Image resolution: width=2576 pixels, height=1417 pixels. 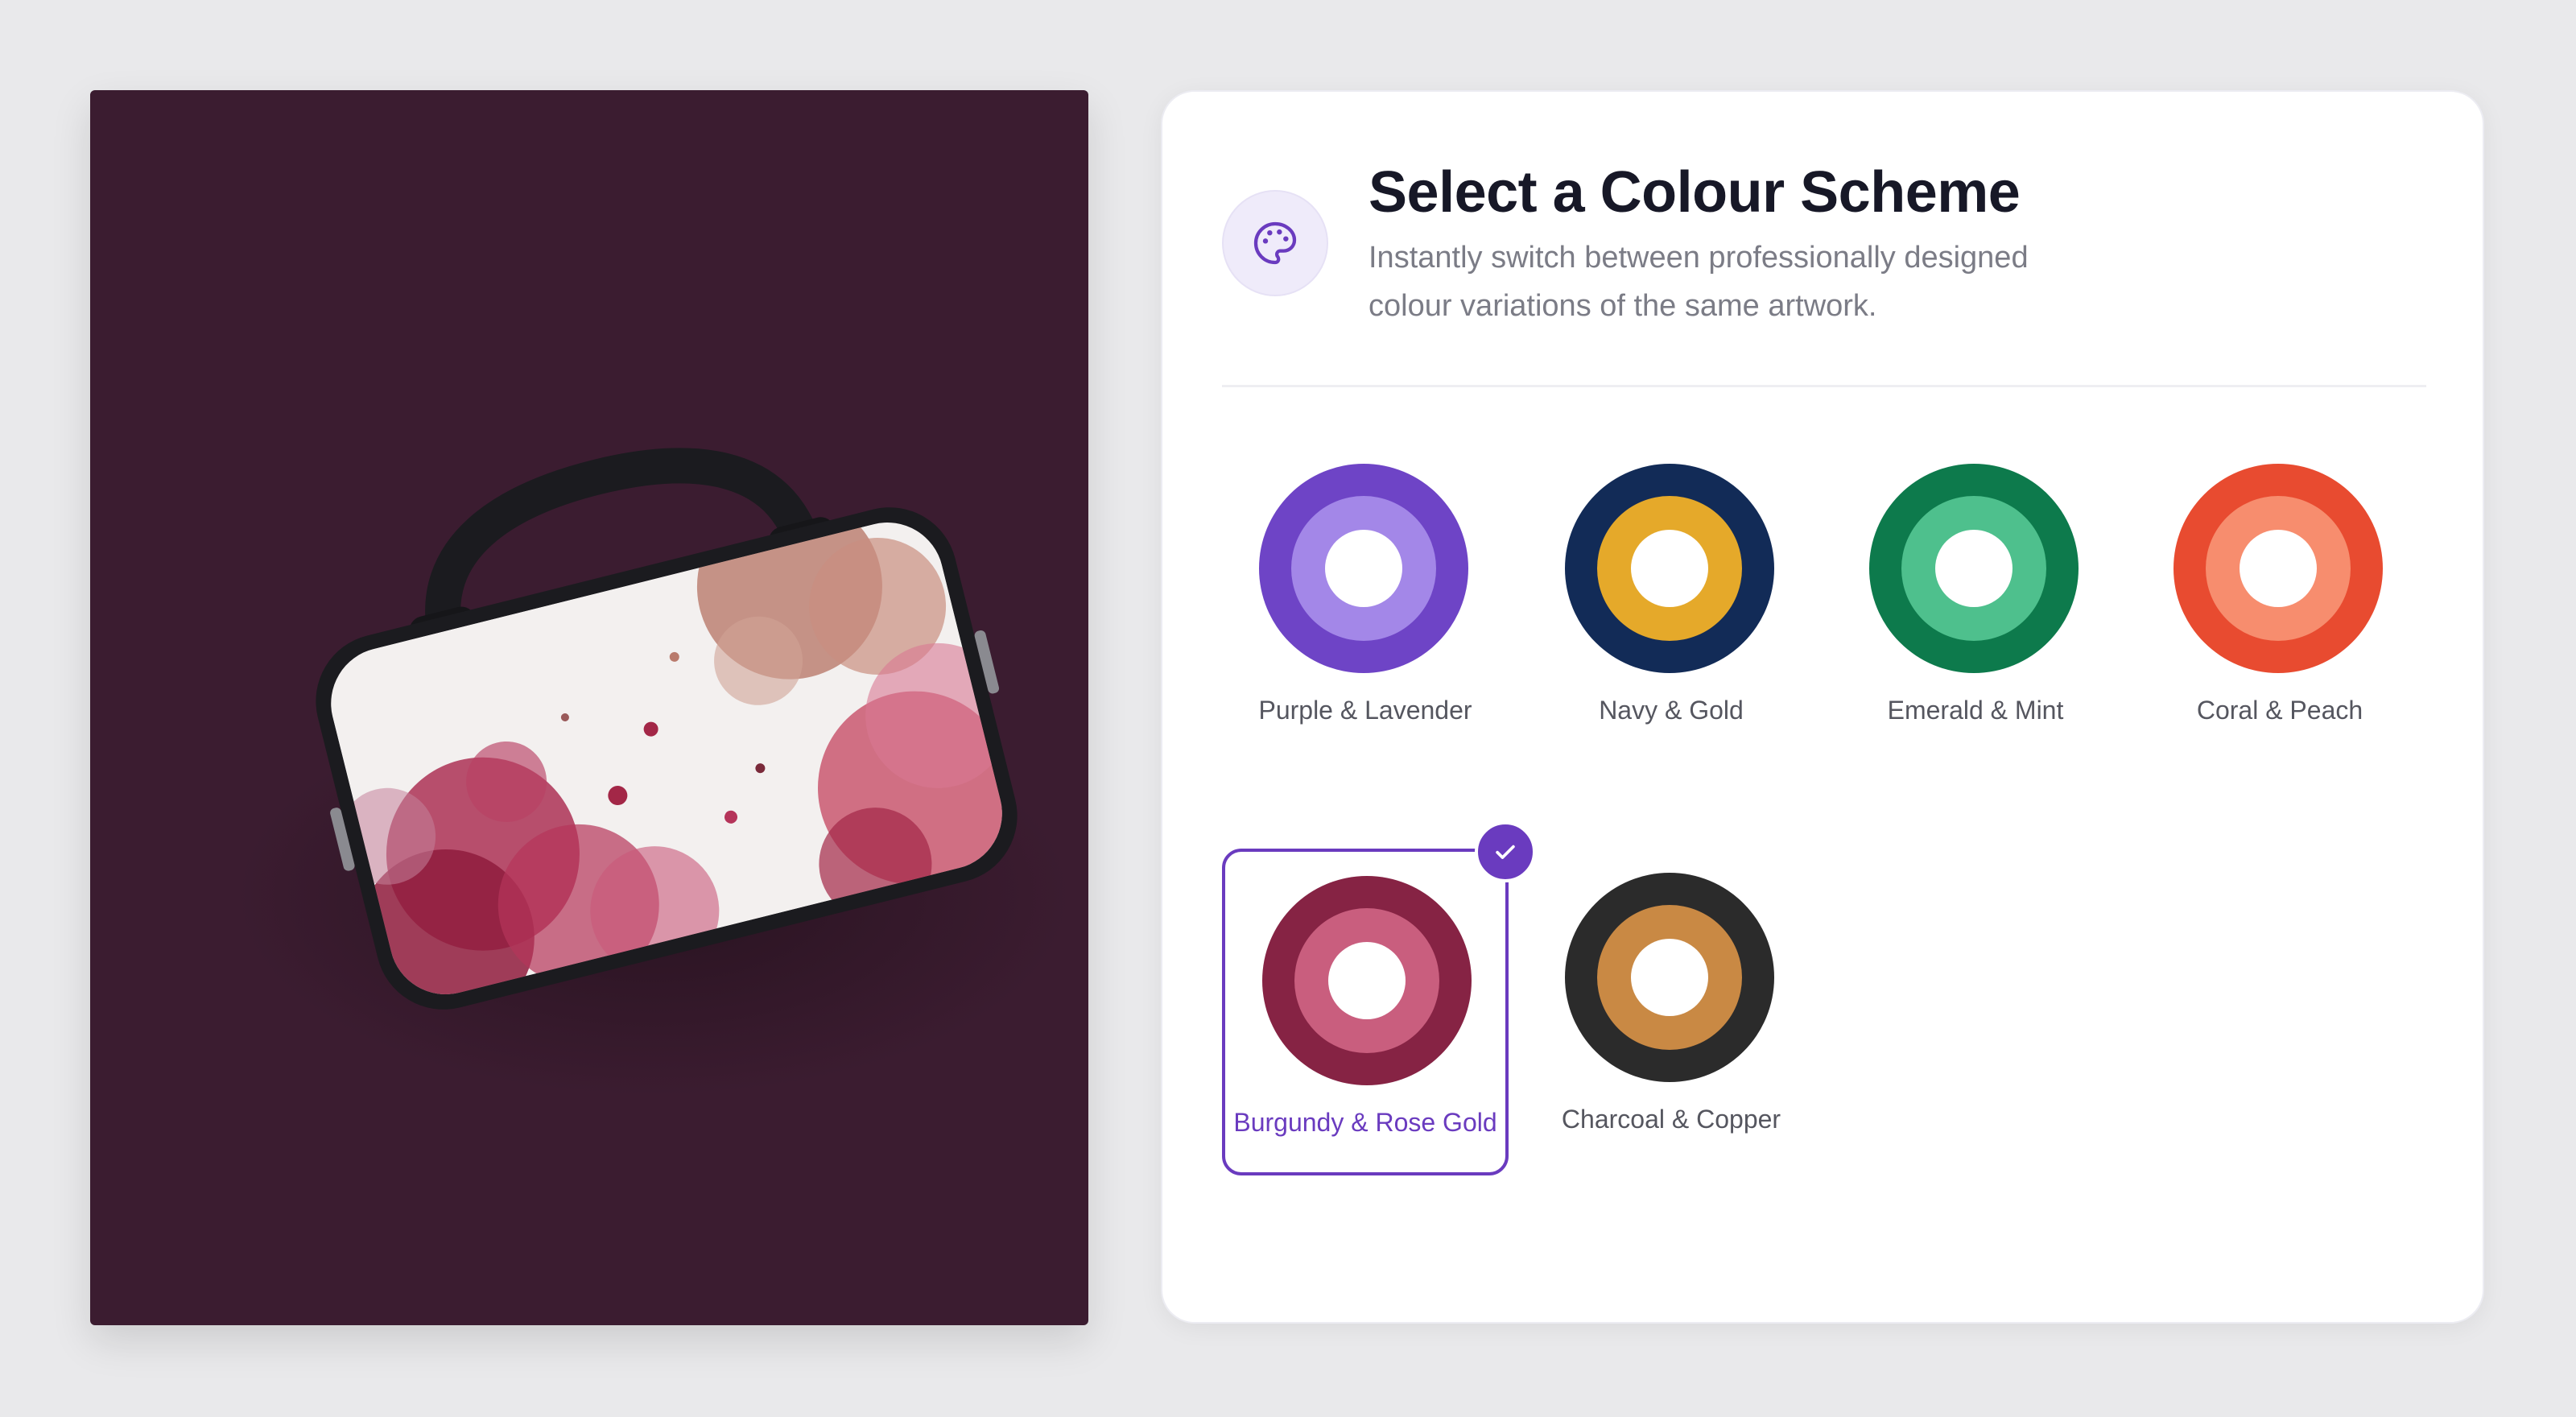 What do you see at coordinates (1365, 710) in the screenshot?
I see `swatch-label: Purple & Lavender` at bounding box center [1365, 710].